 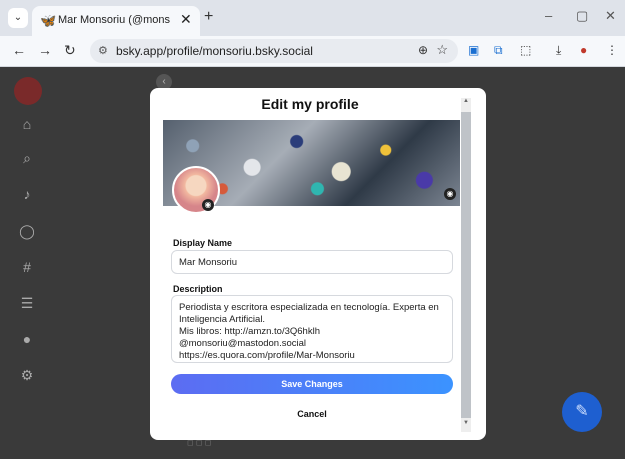 I want to click on bluesky-butterfly-icon: 🦋, so click(x=48, y=20).